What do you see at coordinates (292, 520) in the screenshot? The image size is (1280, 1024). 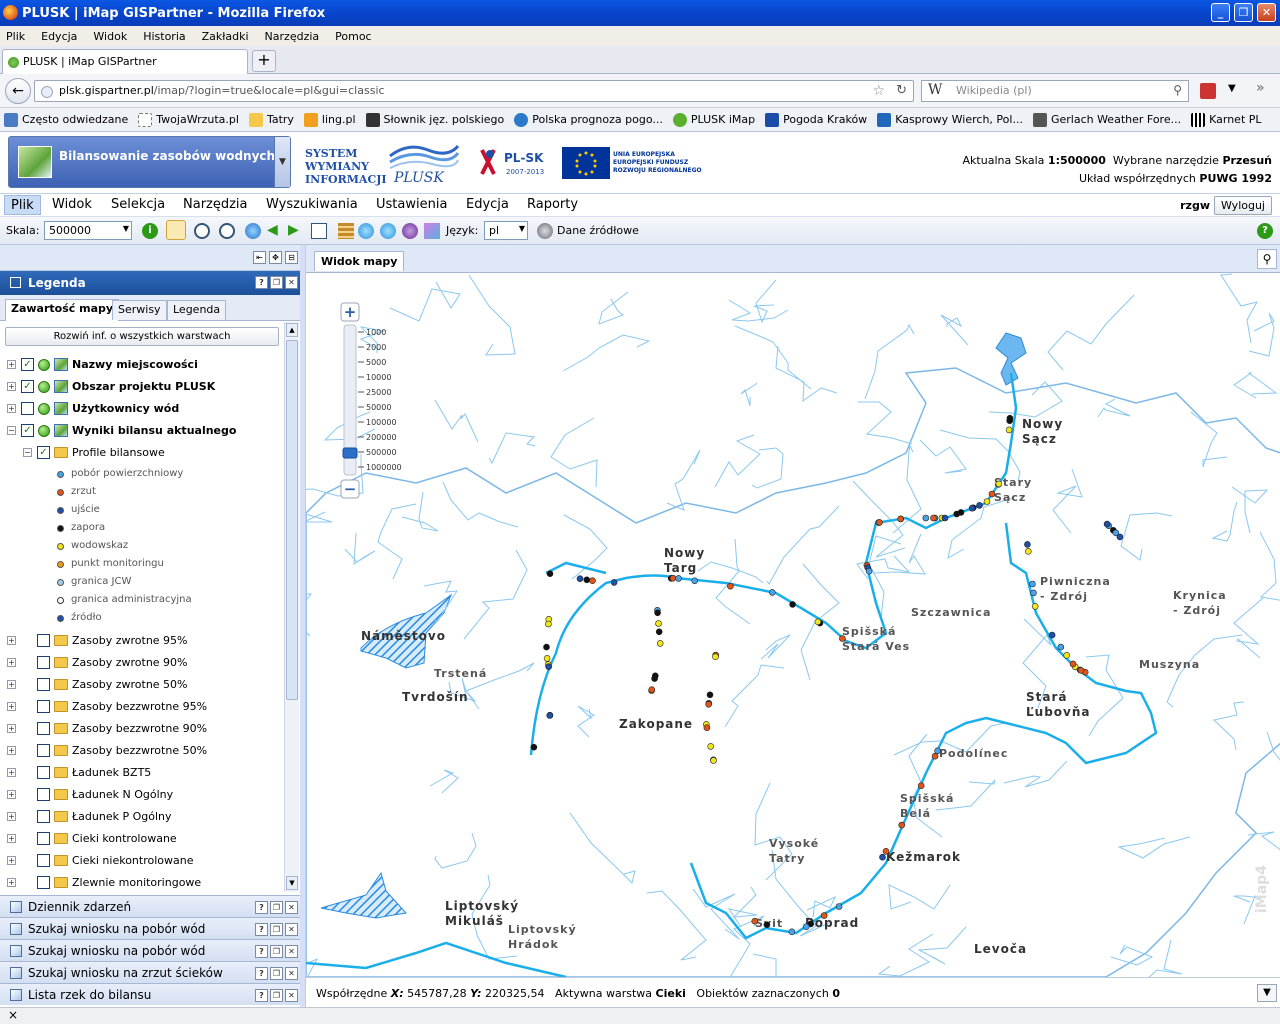 I see `scroll-thumb` at bounding box center [292, 520].